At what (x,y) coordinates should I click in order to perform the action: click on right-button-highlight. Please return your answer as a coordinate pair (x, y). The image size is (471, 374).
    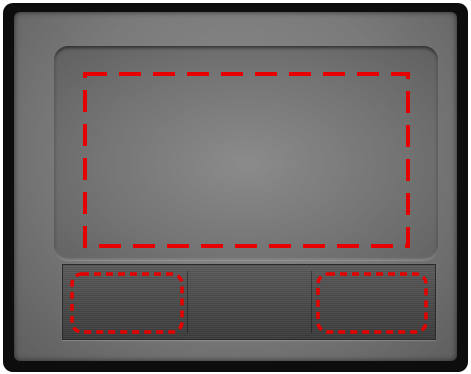
    Looking at the image, I should click on (372, 303).